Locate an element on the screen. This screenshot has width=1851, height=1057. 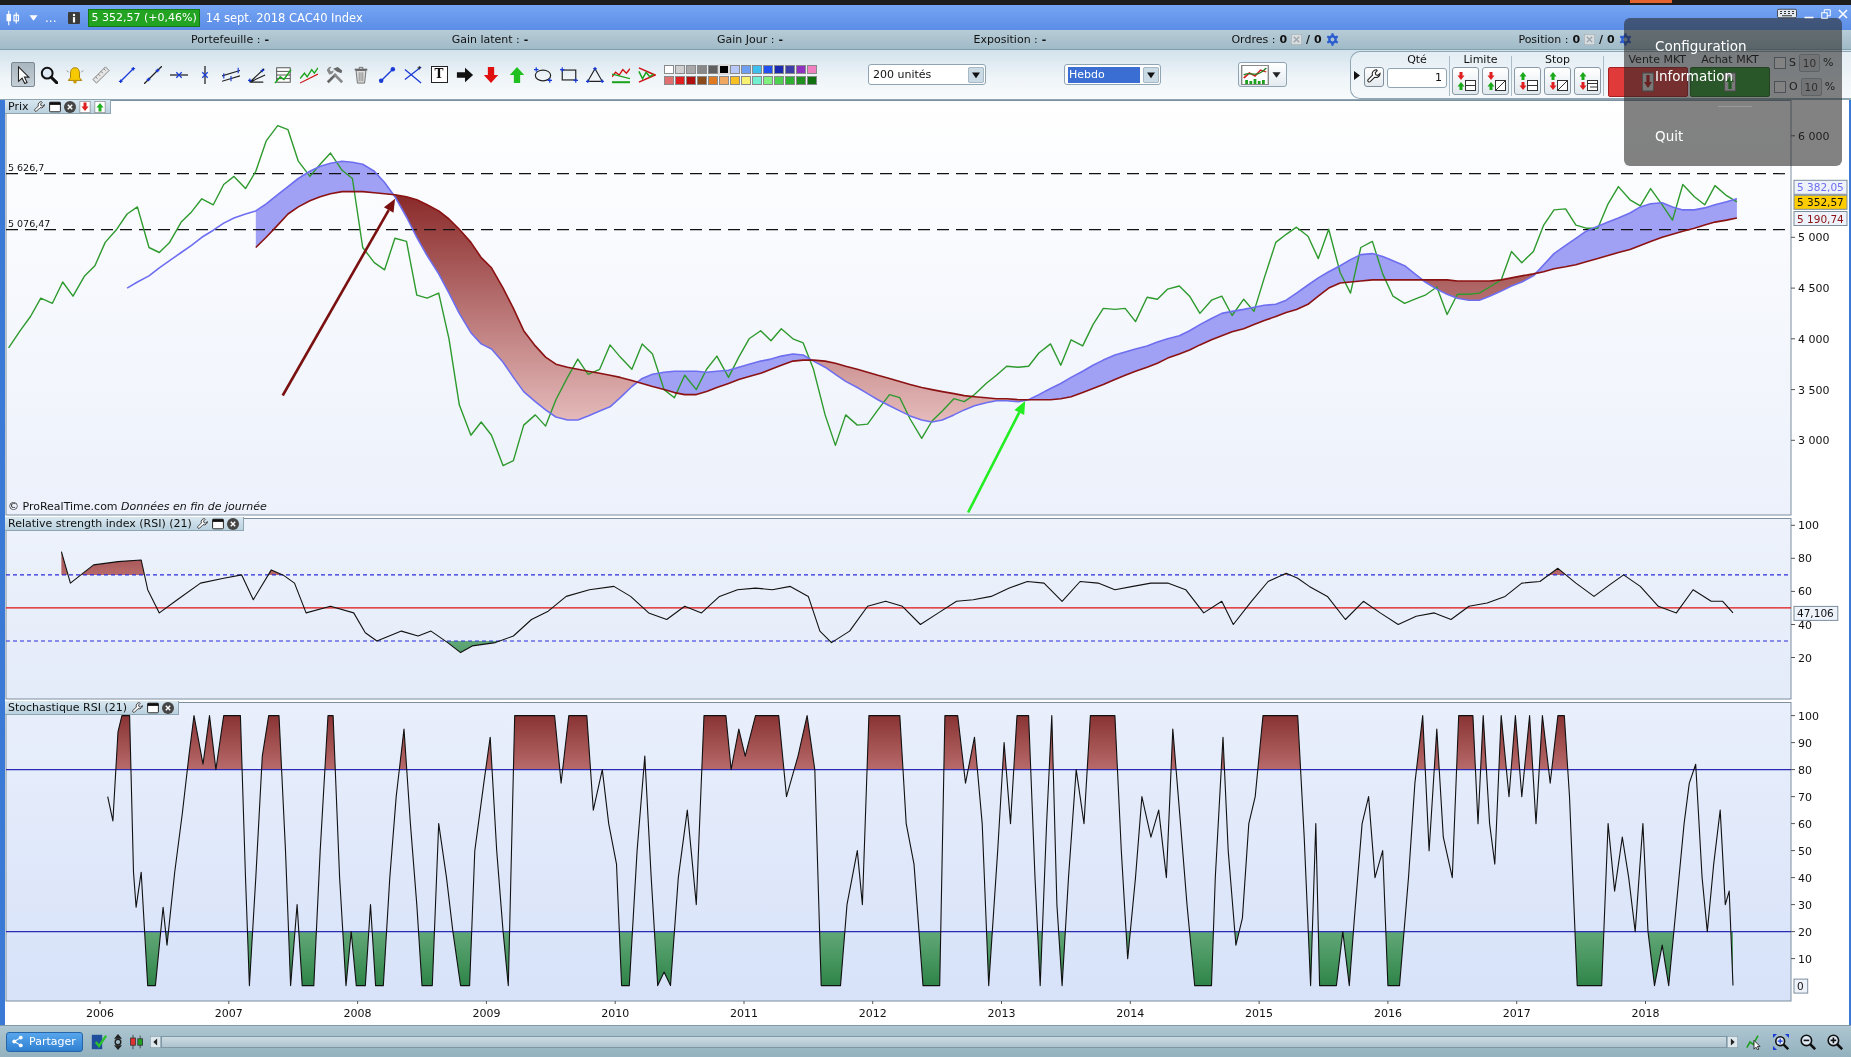
axis-label: 3 000 is located at coordinates (1814, 441).